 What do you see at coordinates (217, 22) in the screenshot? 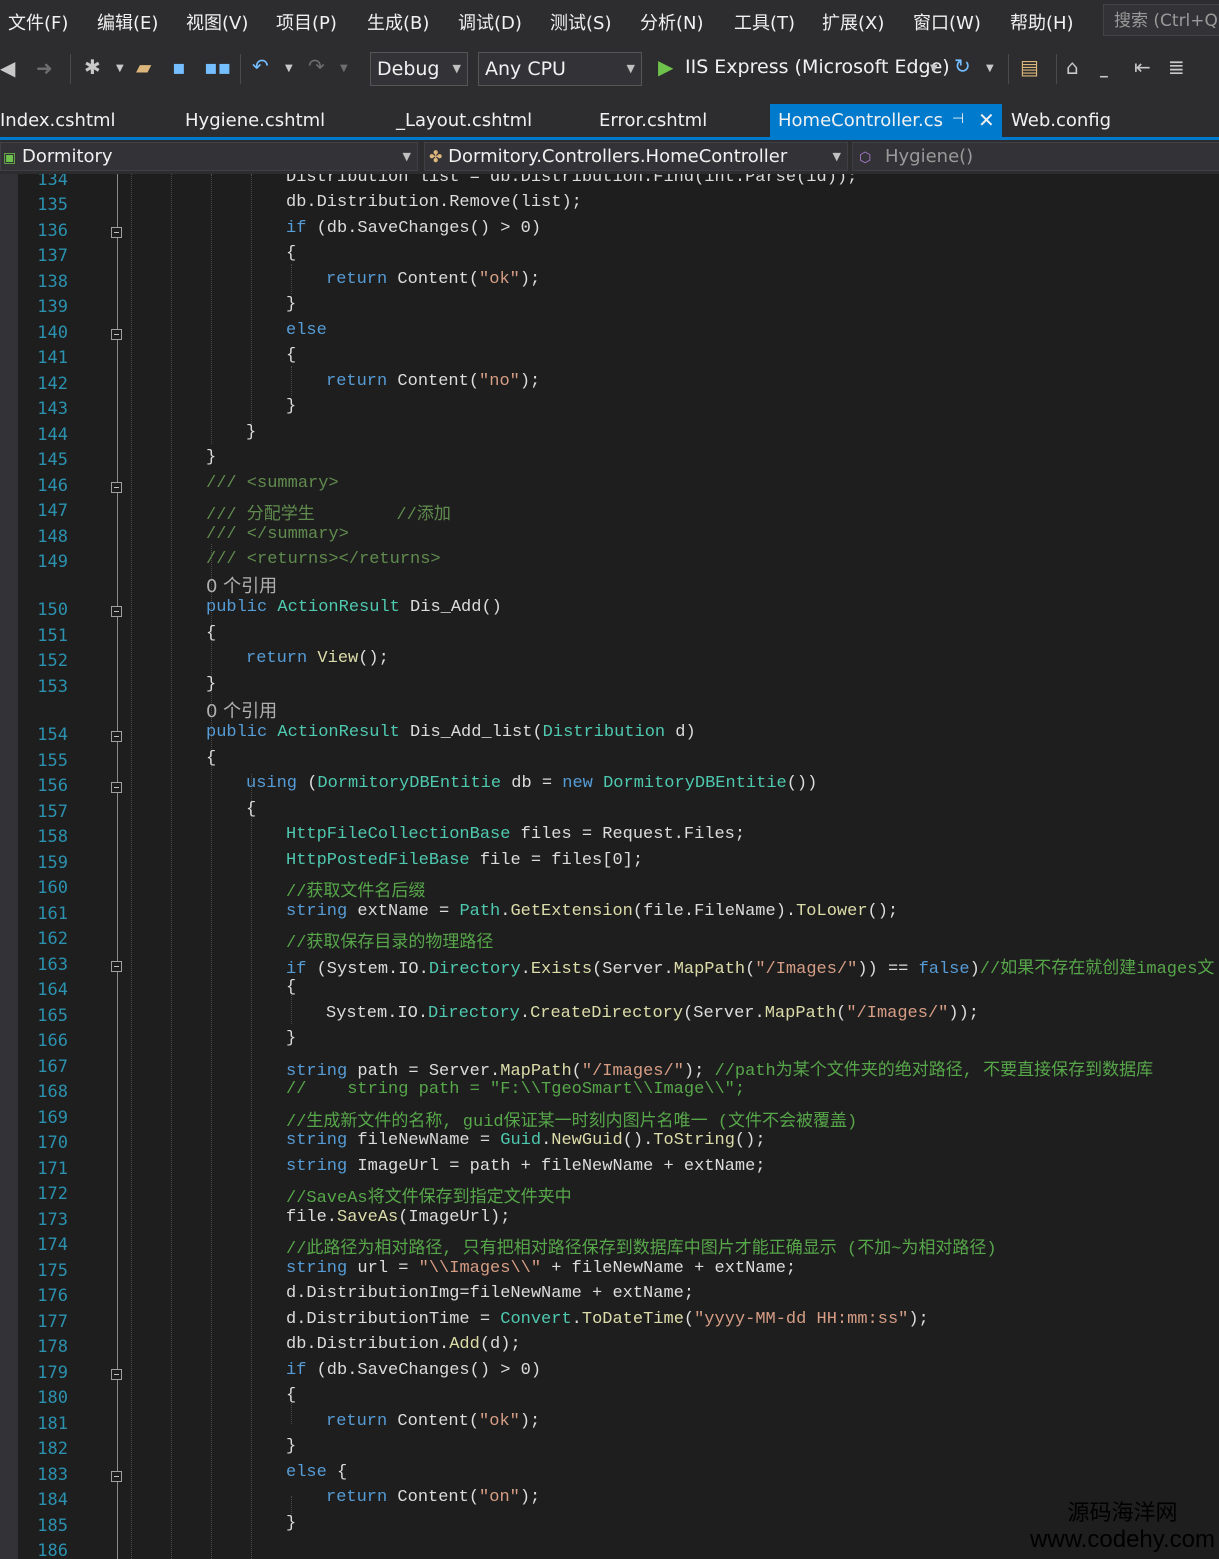
I see `menu-item: 视图(V)` at bounding box center [217, 22].